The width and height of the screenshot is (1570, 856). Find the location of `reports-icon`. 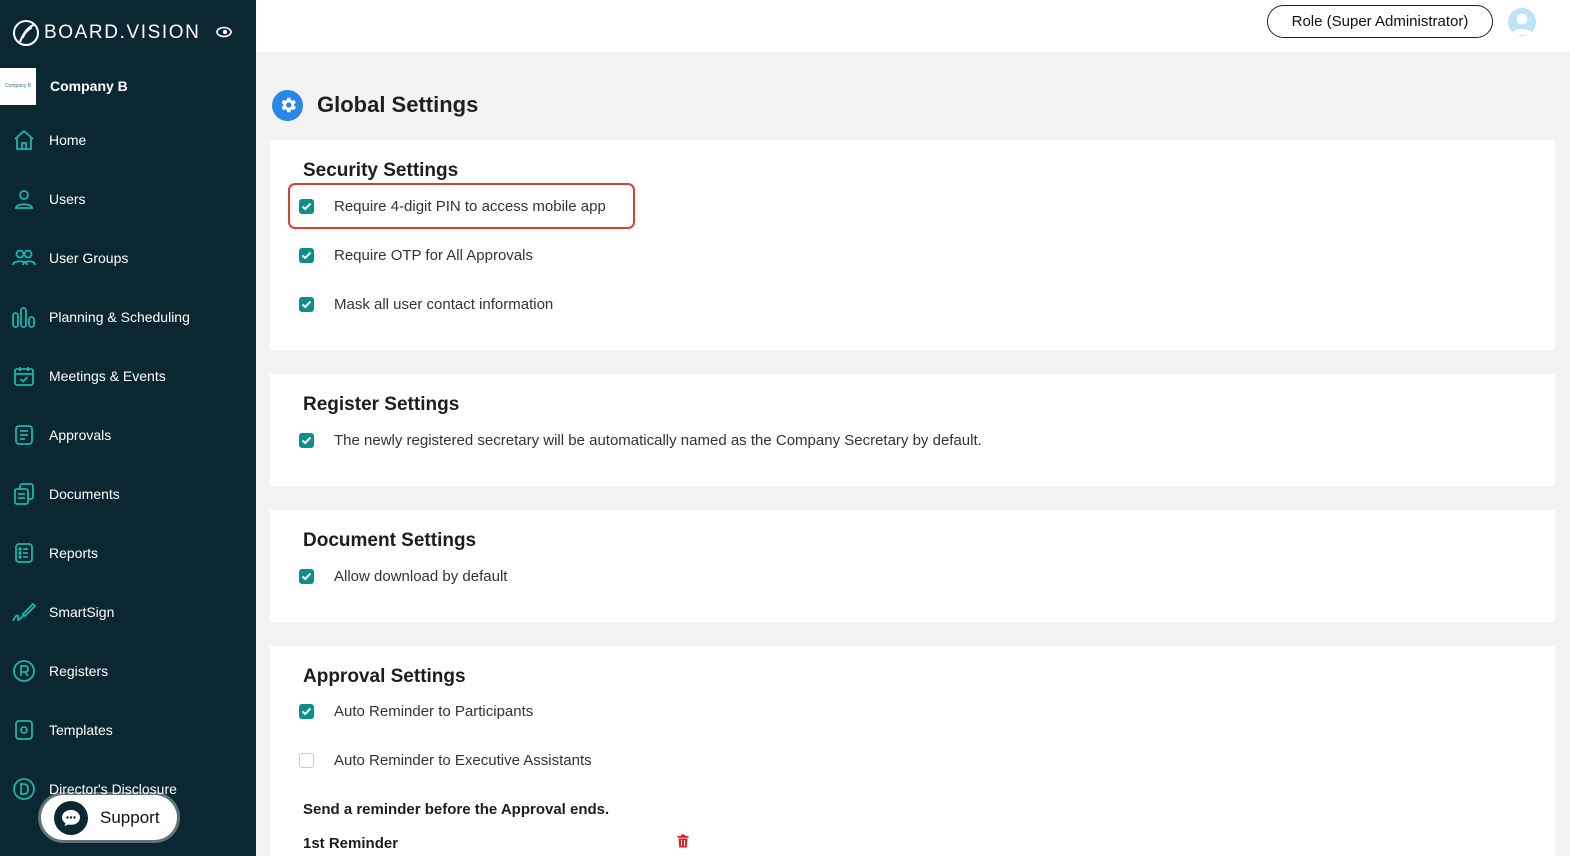

reports-icon is located at coordinates (24, 553).